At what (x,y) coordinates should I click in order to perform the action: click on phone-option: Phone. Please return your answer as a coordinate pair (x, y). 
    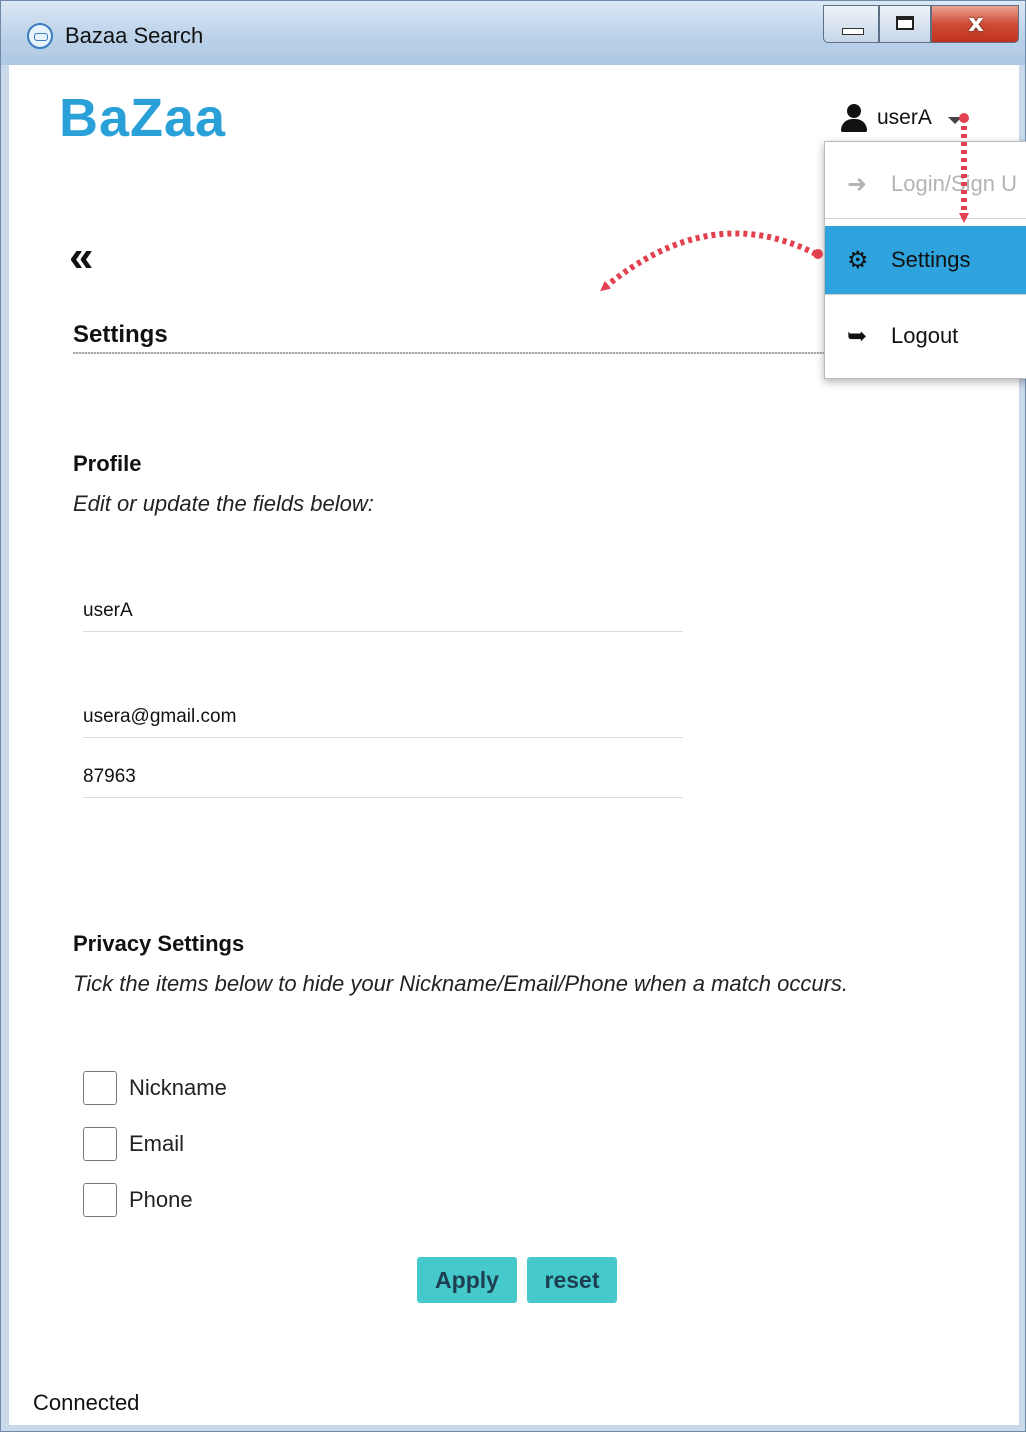
    Looking at the image, I should click on (138, 1200).